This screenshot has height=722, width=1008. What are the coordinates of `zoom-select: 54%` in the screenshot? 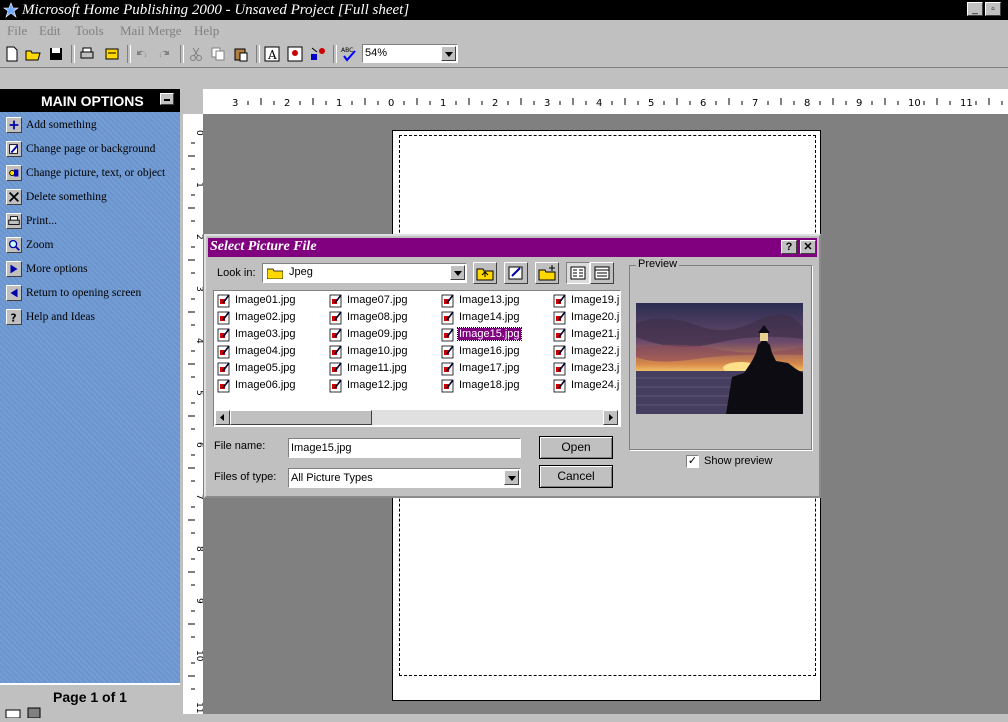 It's located at (410, 53).